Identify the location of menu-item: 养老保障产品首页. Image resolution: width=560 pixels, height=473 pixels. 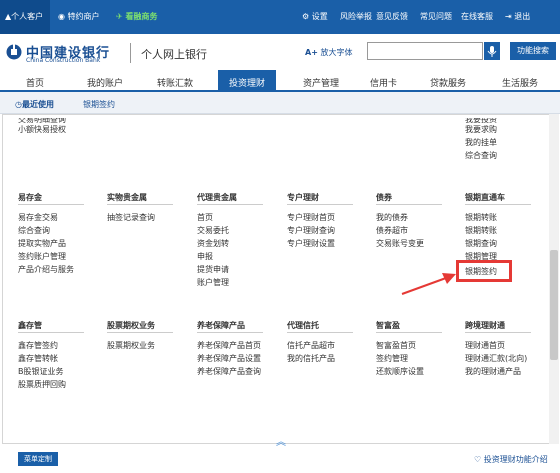
(229, 345).